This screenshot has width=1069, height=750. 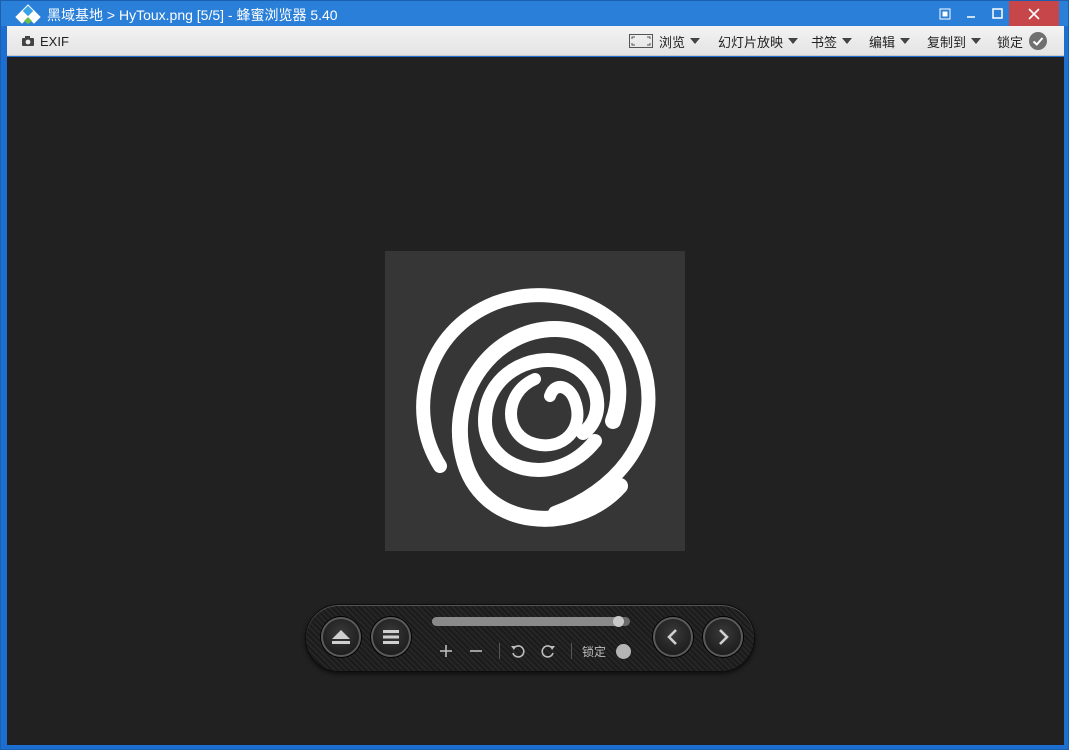 I want to click on copy-to-button: 复制到, so click(x=954, y=41).